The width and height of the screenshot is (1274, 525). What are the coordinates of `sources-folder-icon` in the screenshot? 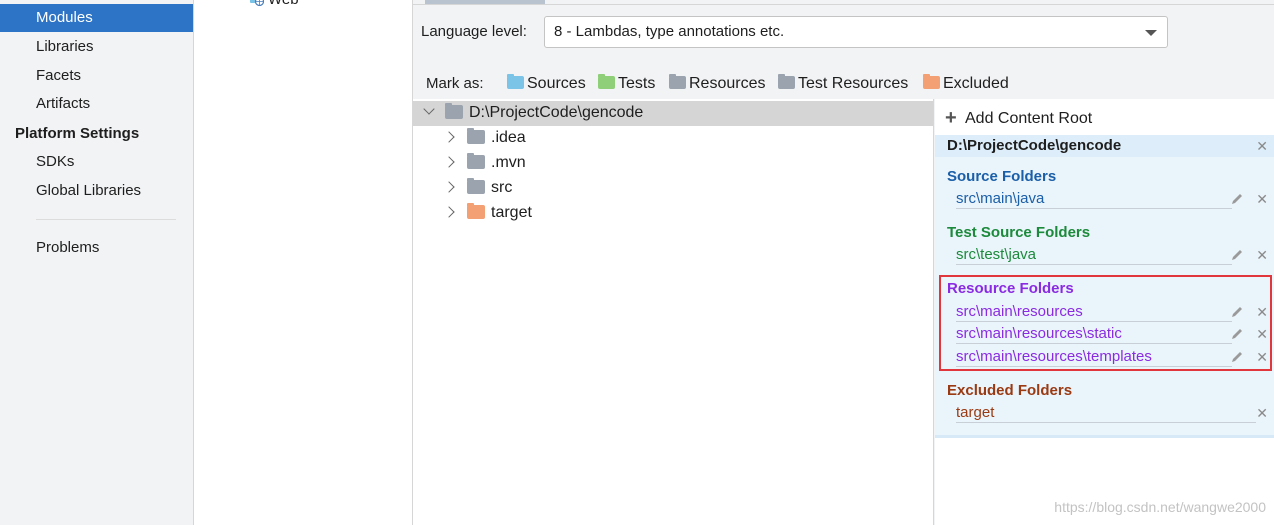 It's located at (515, 81).